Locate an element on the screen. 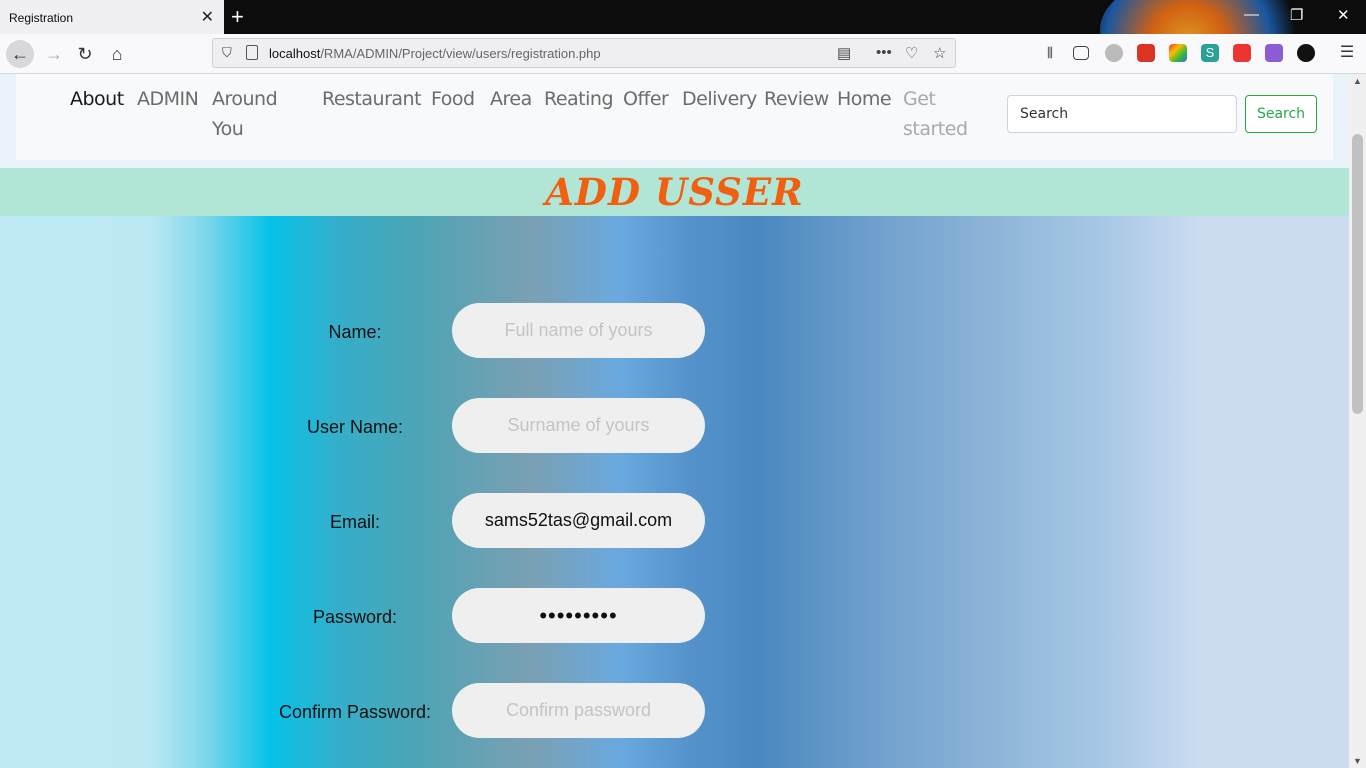  username-label: User Name: is located at coordinates (355, 427).